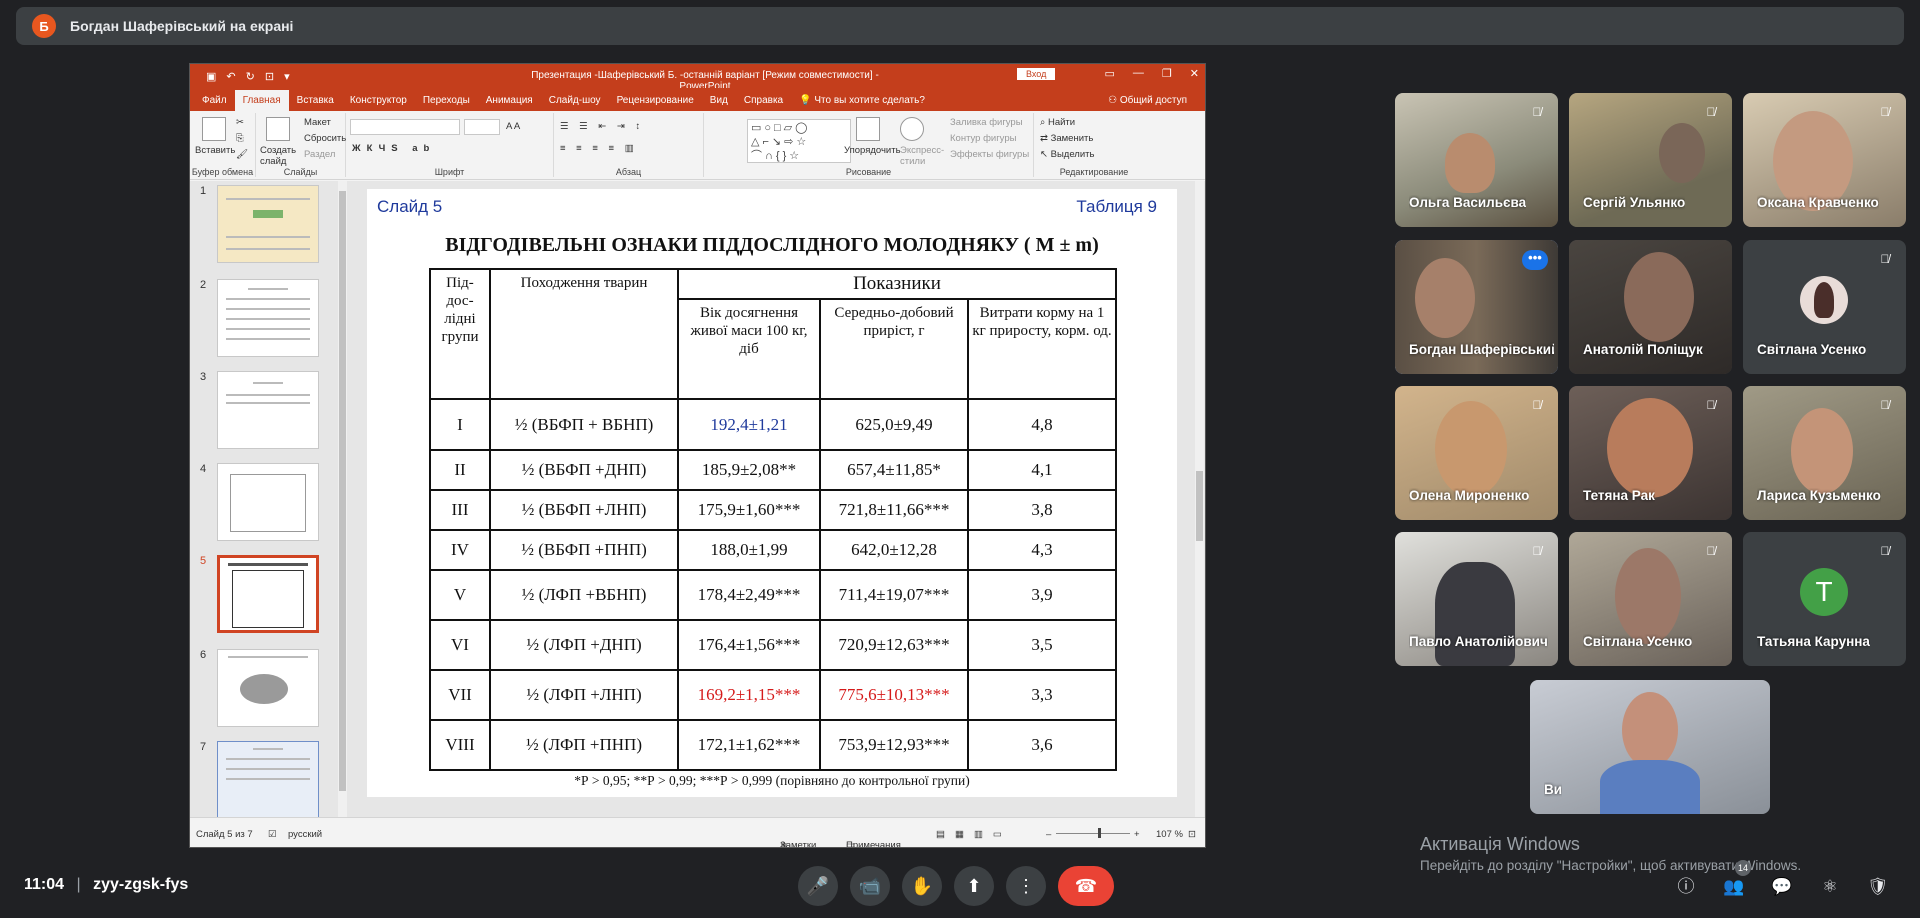  I want to click on host-controls-button: 🛡, so click(1878, 887).